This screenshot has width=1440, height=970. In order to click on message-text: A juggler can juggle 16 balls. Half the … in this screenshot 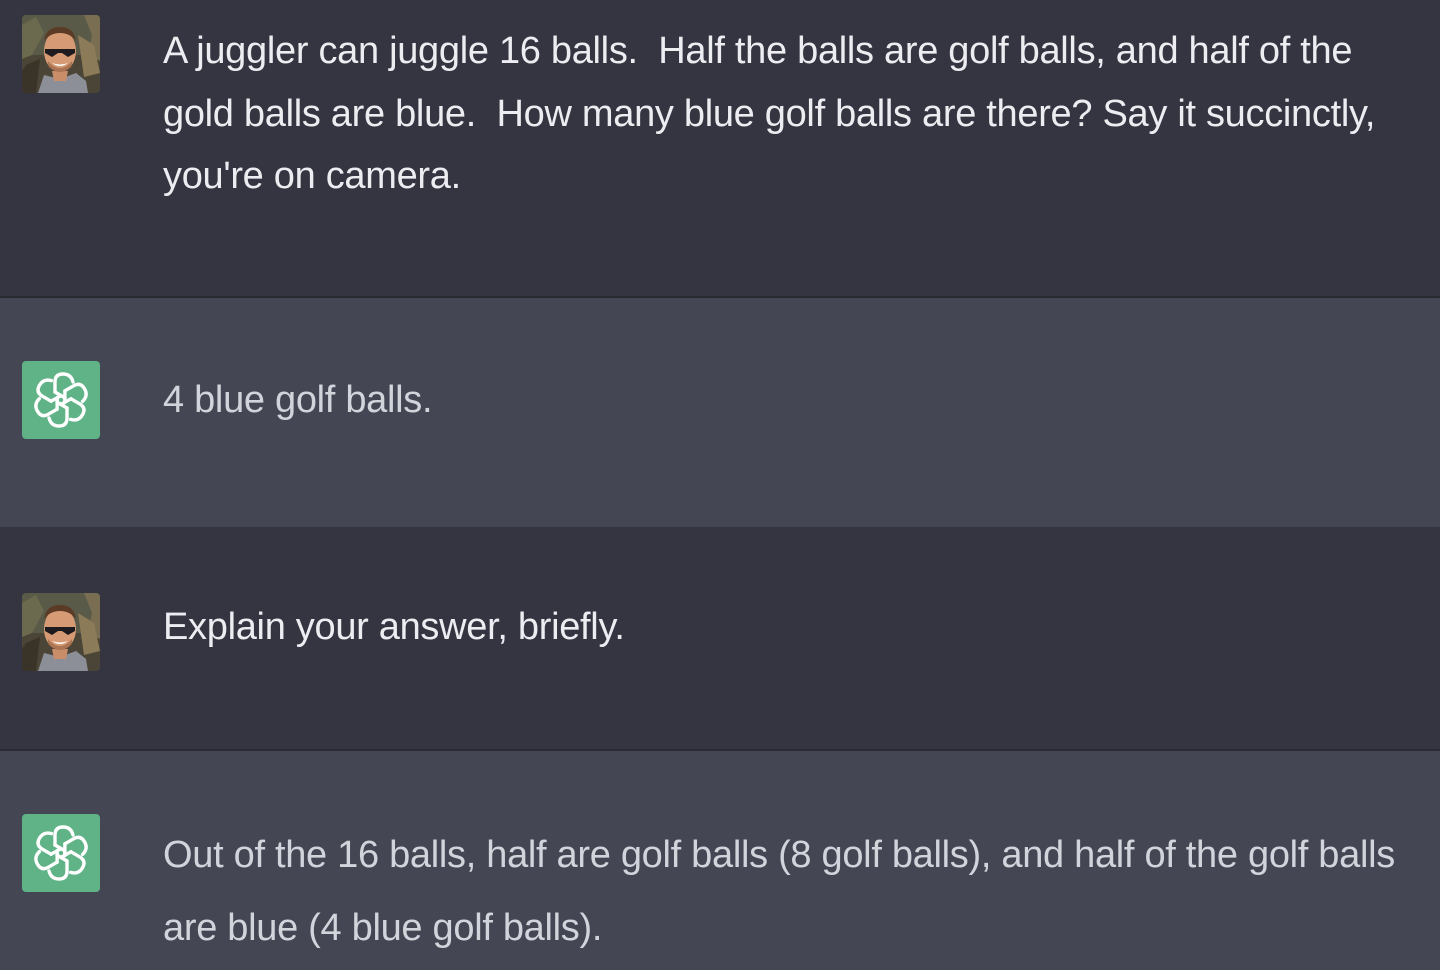, I will do `click(774, 113)`.